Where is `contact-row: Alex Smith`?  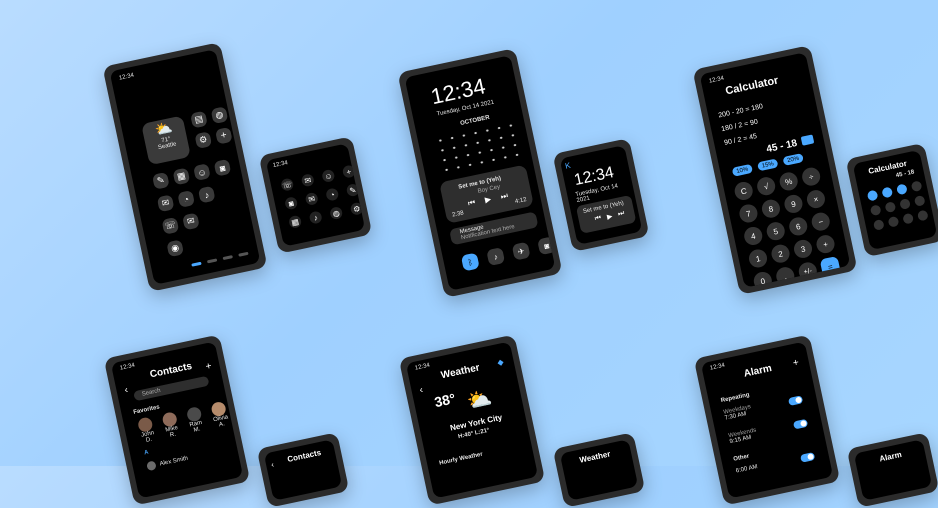
contact-row: Alex Smith is located at coordinates (167, 463).